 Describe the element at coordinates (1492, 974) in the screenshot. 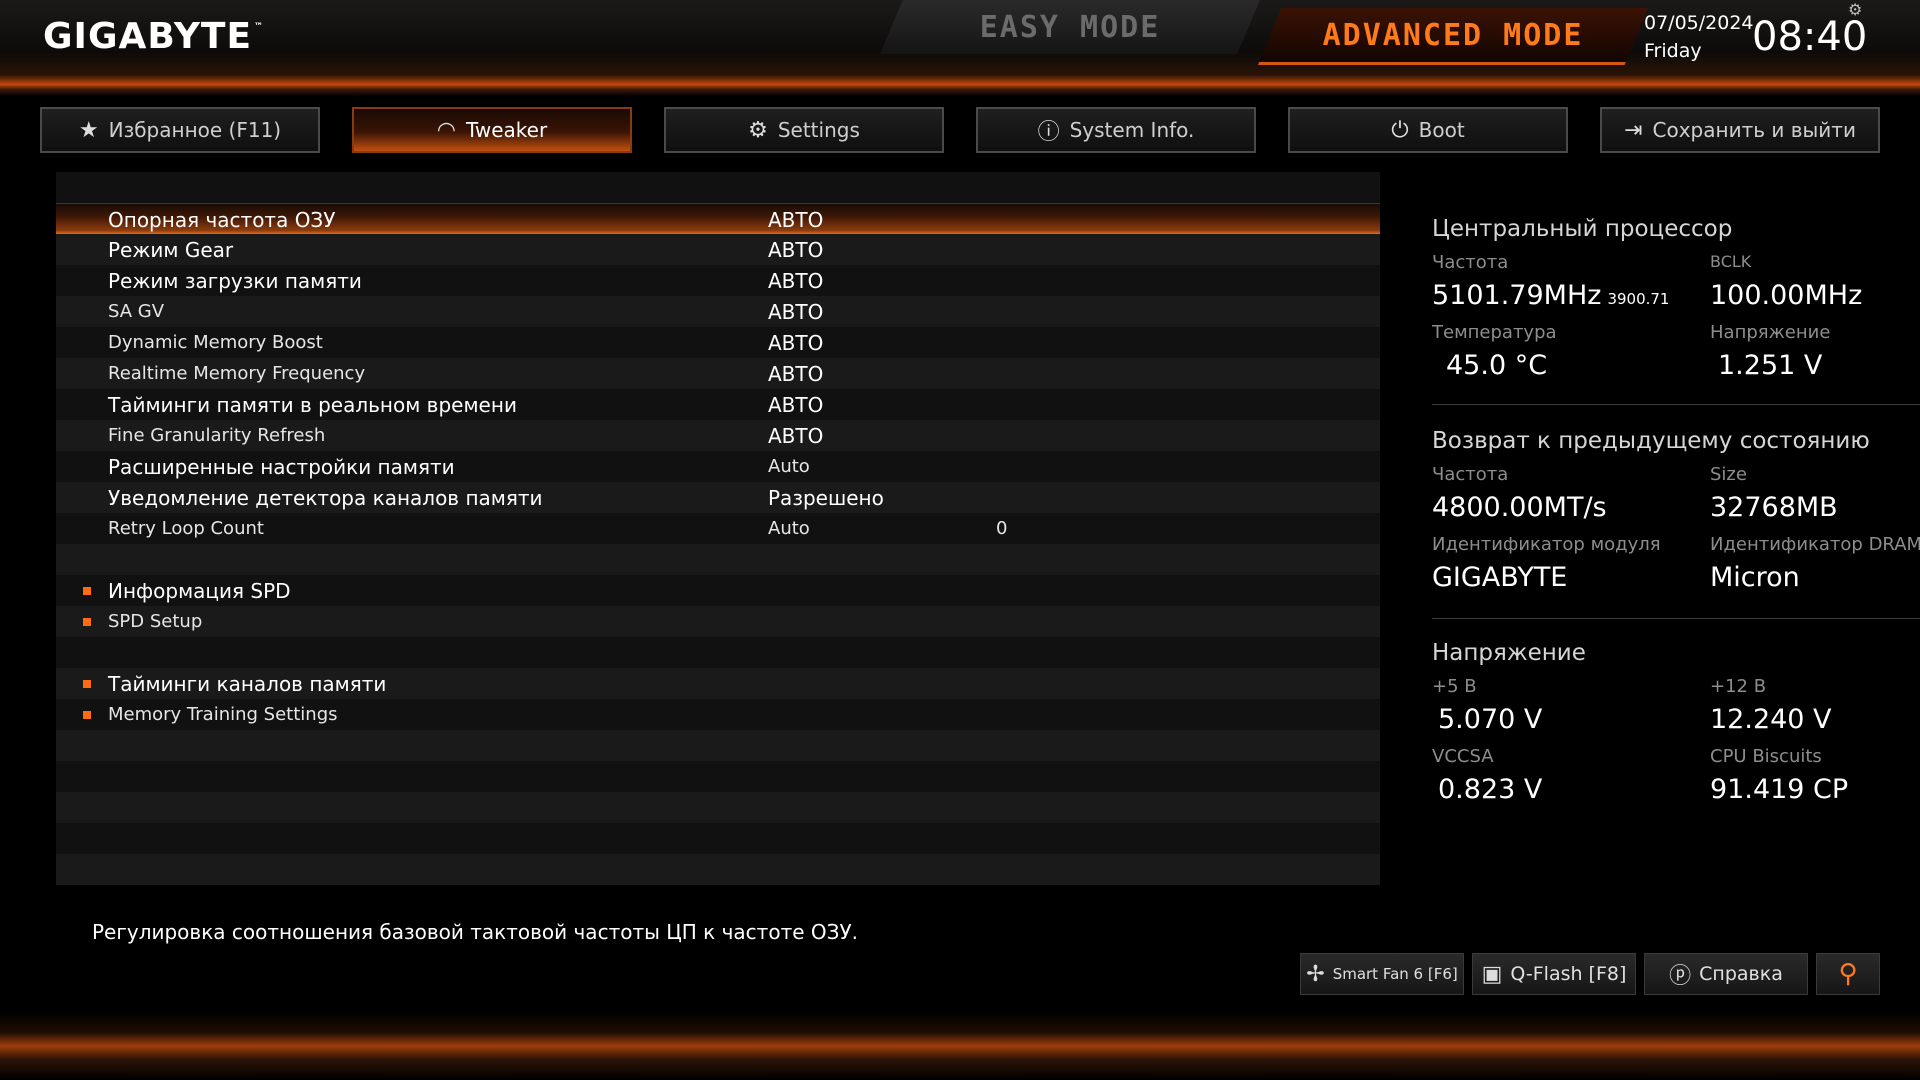

I see `chip-icon: ▣` at that location.